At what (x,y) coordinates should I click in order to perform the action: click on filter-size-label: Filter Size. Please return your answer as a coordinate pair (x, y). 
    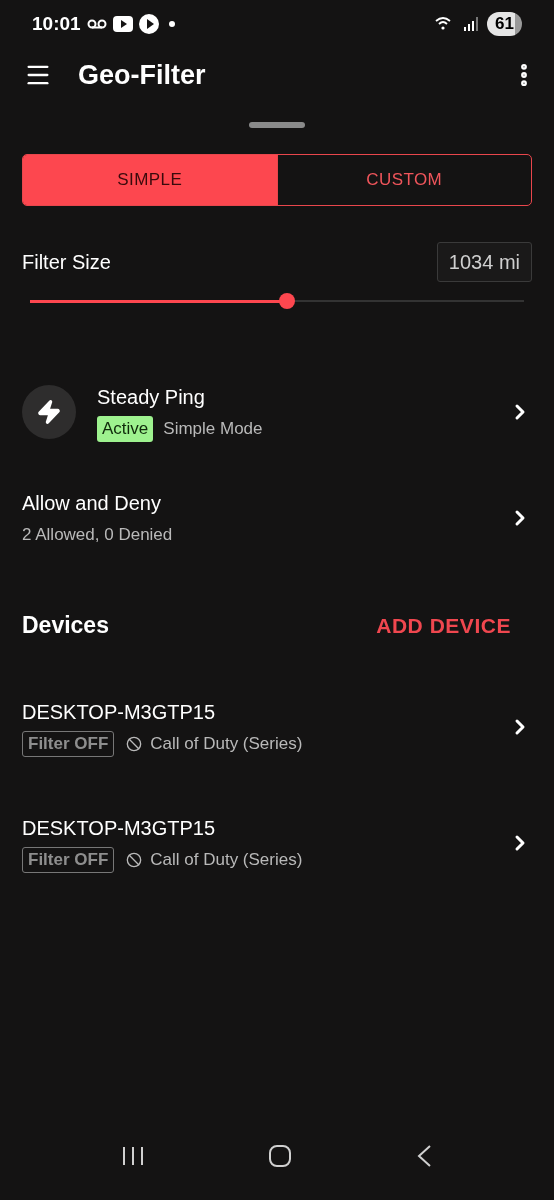
    Looking at the image, I should click on (66, 262).